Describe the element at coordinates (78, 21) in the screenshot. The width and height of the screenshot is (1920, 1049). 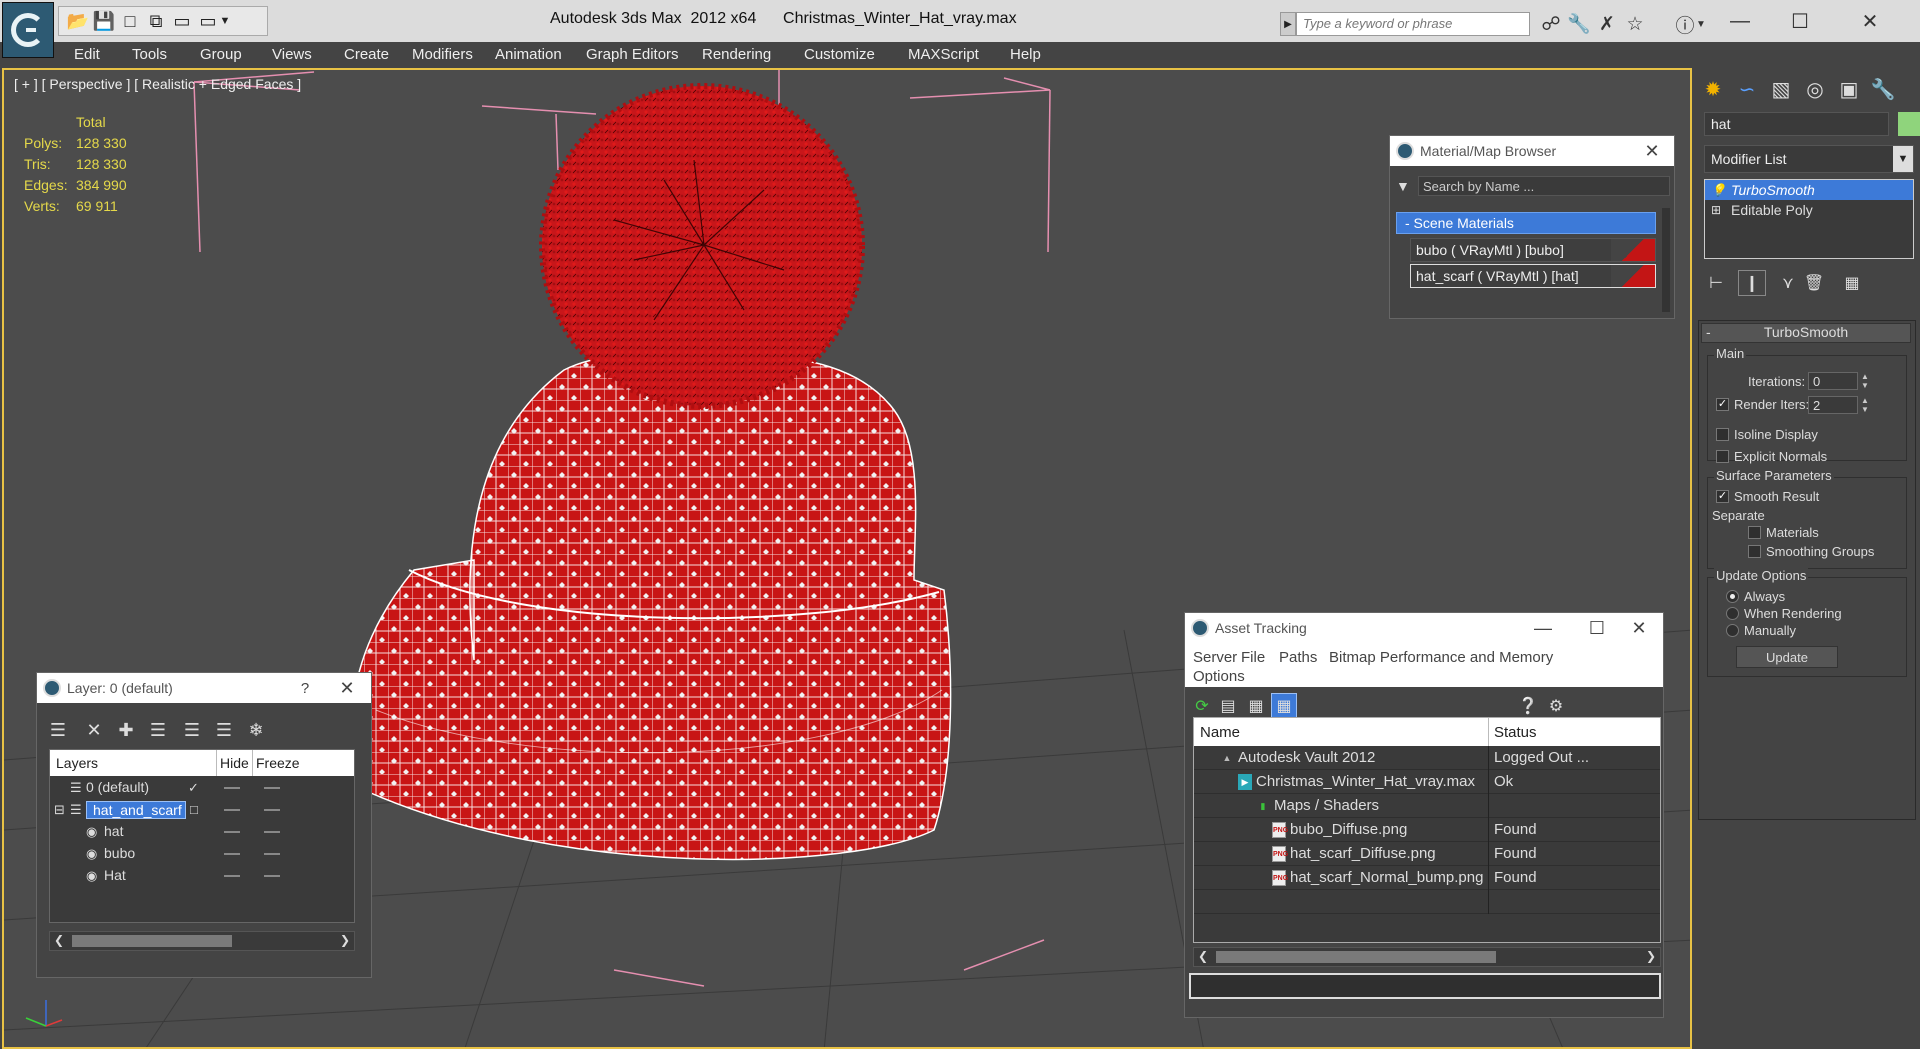
I see `open-file-icon: 📂` at that location.